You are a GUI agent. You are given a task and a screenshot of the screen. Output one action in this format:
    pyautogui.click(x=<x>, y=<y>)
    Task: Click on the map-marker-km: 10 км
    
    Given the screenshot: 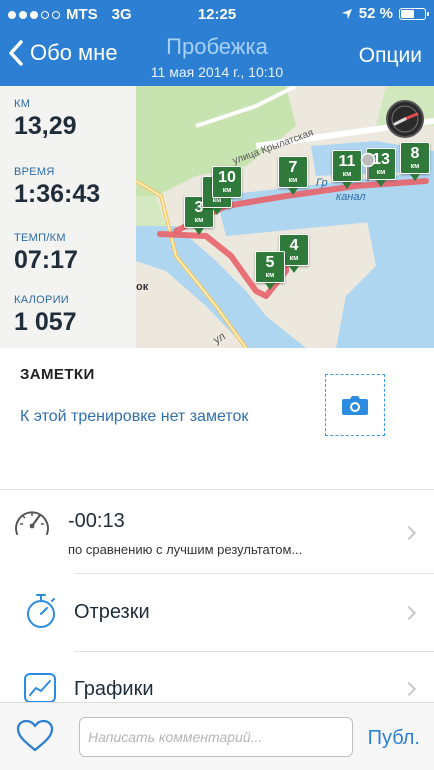 What is the action you would take?
    pyautogui.click(x=227, y=185)
    